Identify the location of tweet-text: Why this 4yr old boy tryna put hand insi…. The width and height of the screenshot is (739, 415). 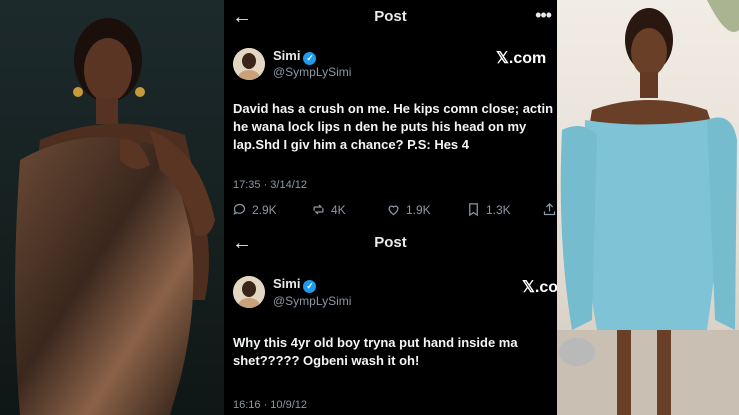
(375, 351).